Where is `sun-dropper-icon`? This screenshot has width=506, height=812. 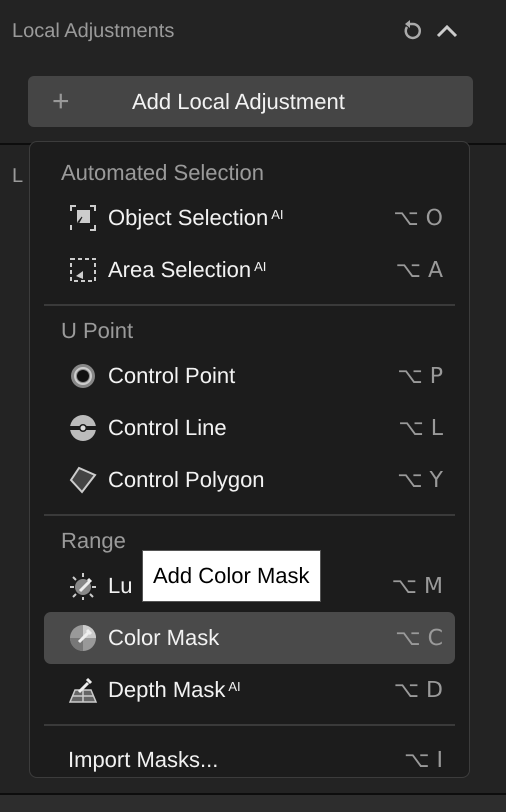 sun-dropper-icon is located at coordinates (83, 586).